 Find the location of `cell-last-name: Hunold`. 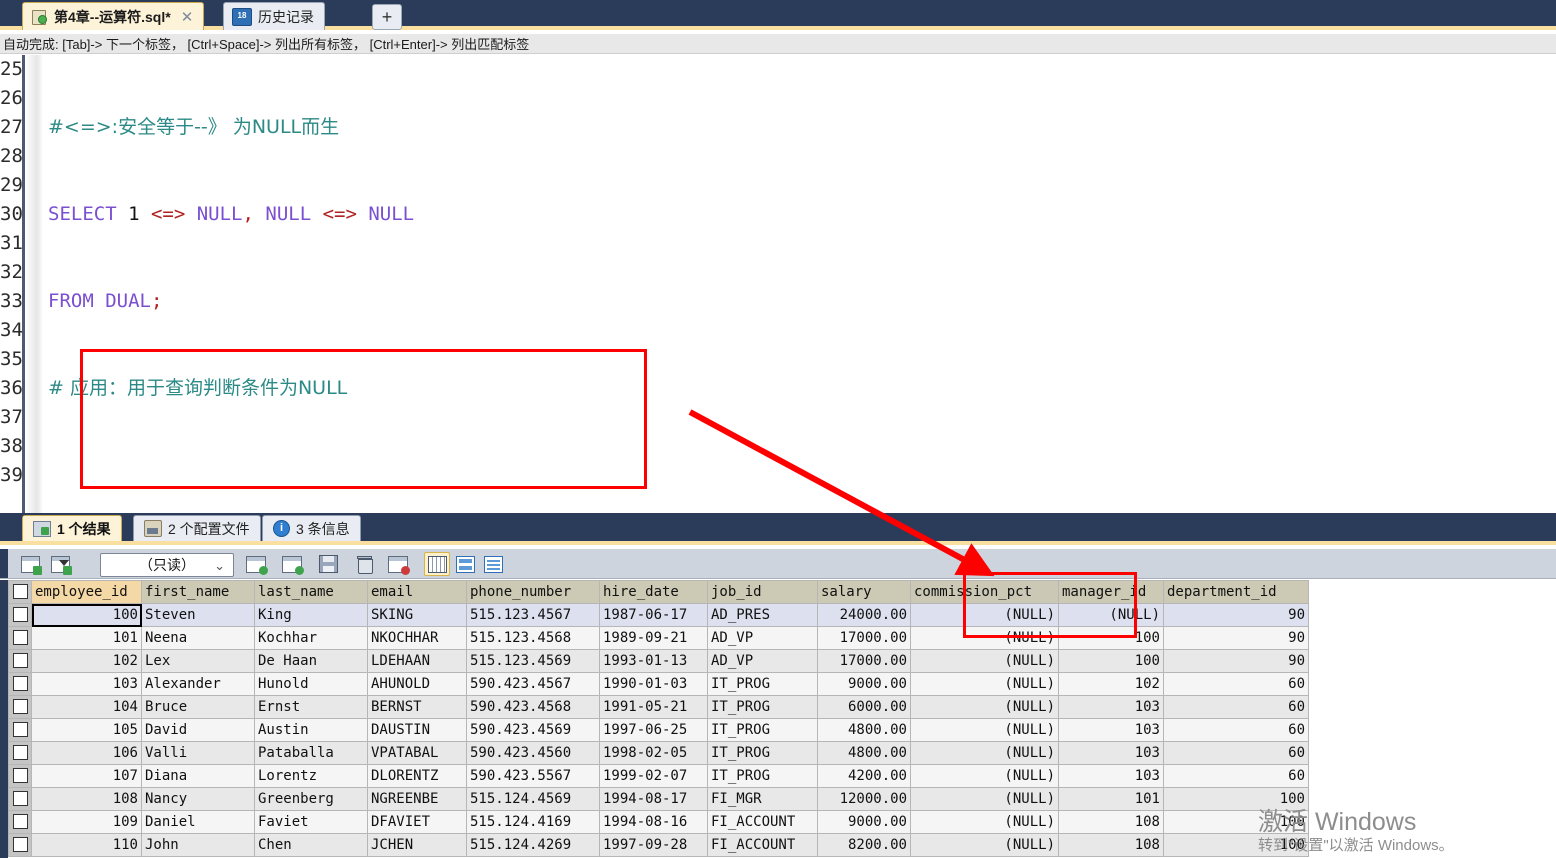

cell-last-name: Hunold is located at coordinates (311, 684).